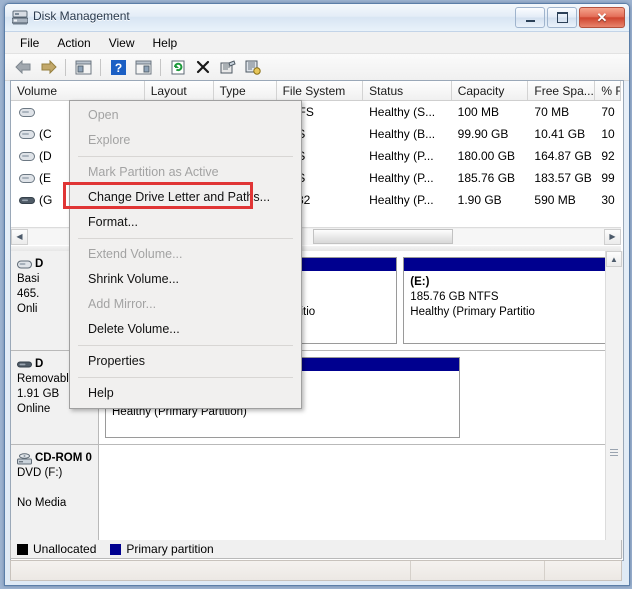  Describe the element at coordinates (454, 297) in the screenshot. I see `partition-size: 185.76 GB NTFS` at that location.